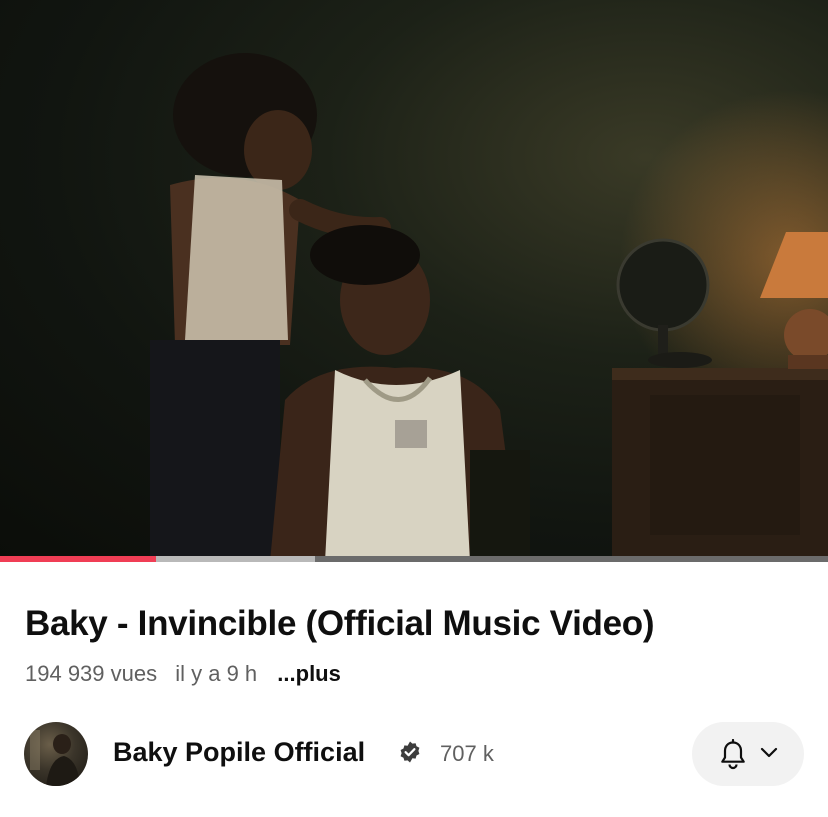 This screenshot has height=817, width=828. Describe the element at coordinates (239, 752) in the screenshot. I see `channel-name: Baky Popile Official` at that location.